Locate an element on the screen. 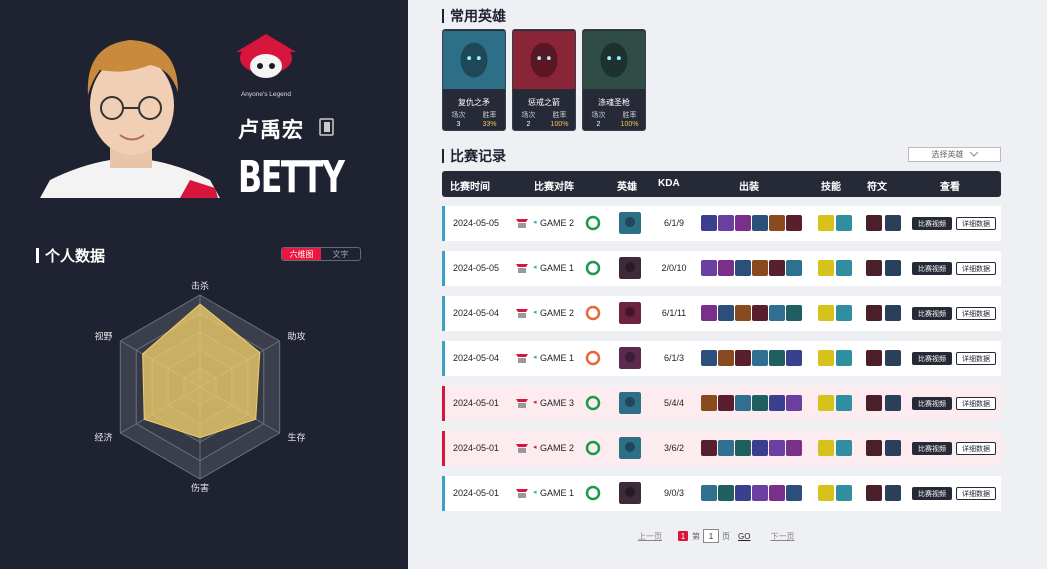 The width and height of the screenshot is (1047, 569). header-runes: 符文 is located at coordinates (877, 187).